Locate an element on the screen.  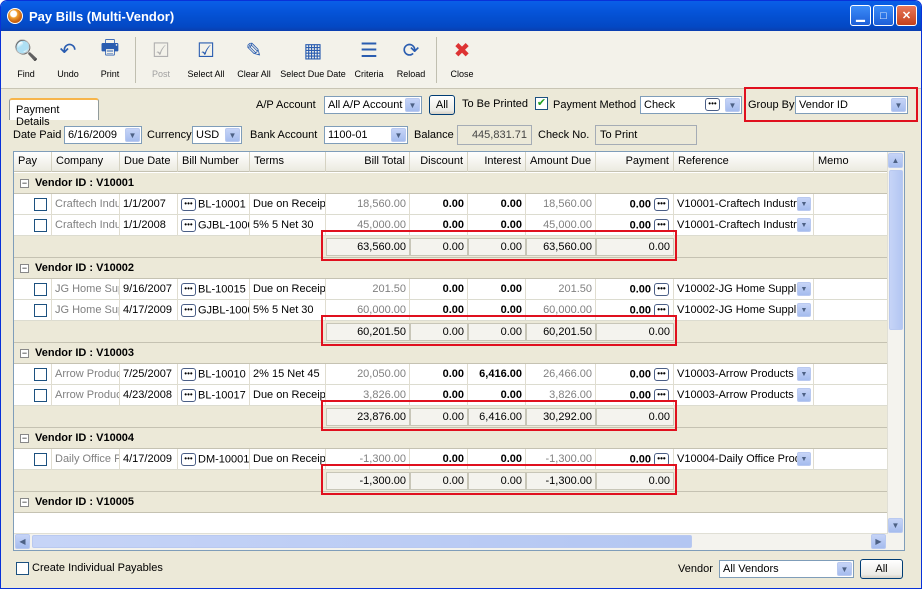
toolbar-undo-button: ↶ Undo is located at coordinates (68, 59).